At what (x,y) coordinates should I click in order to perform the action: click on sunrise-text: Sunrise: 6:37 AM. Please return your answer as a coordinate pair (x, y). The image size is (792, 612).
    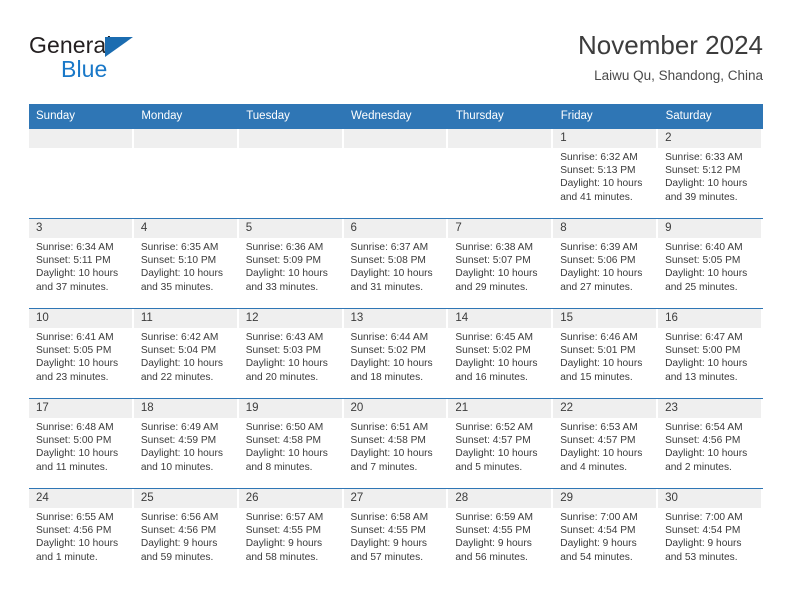
    Looking at the image, I should click on (389, 247).